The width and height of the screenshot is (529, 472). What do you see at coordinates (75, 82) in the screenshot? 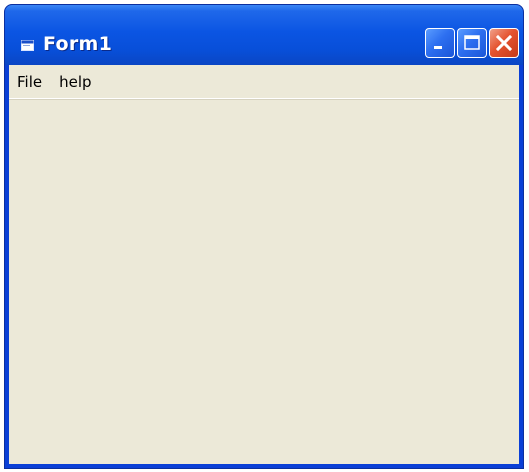
I see `menu-item-help: help` at bounding box center [75, 82].